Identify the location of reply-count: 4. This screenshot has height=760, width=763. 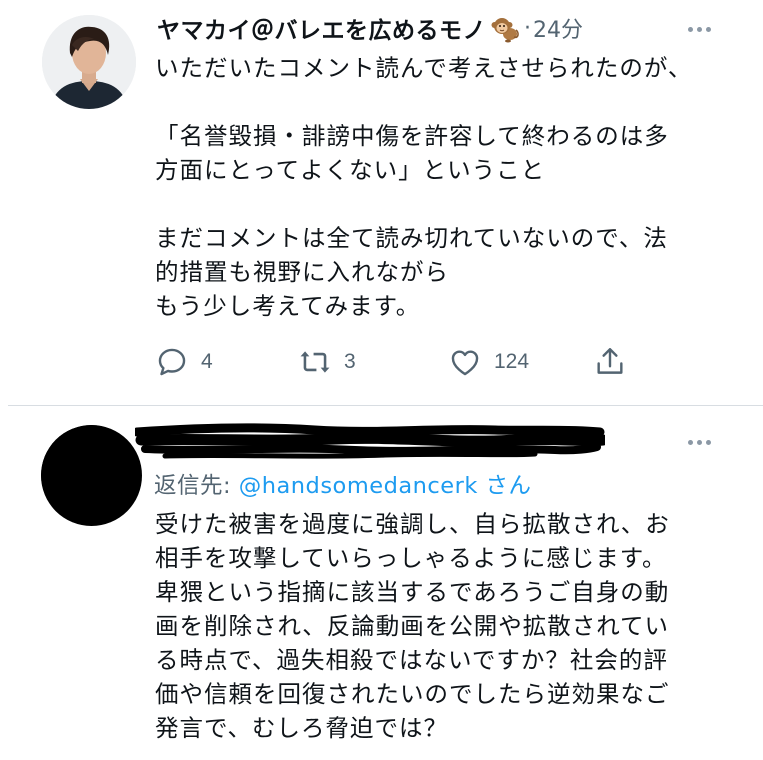
(207, 361).